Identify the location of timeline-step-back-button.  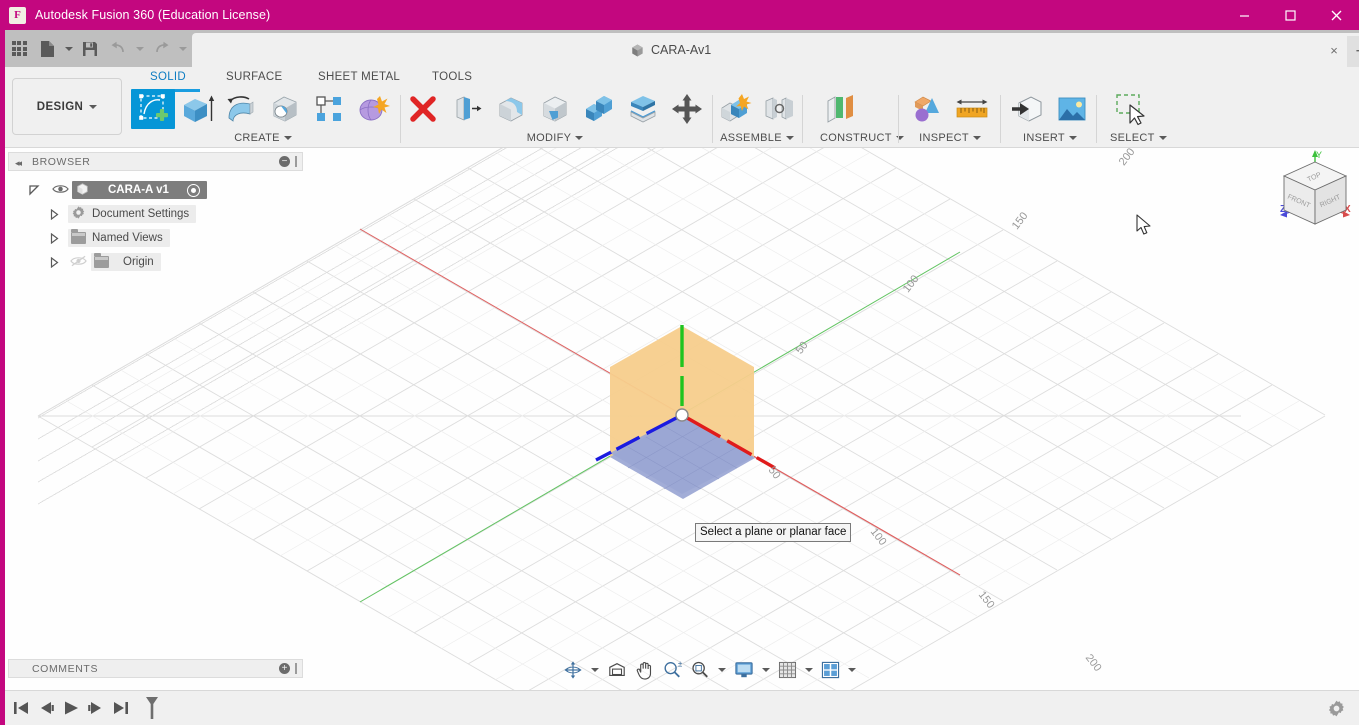
(45, 708).